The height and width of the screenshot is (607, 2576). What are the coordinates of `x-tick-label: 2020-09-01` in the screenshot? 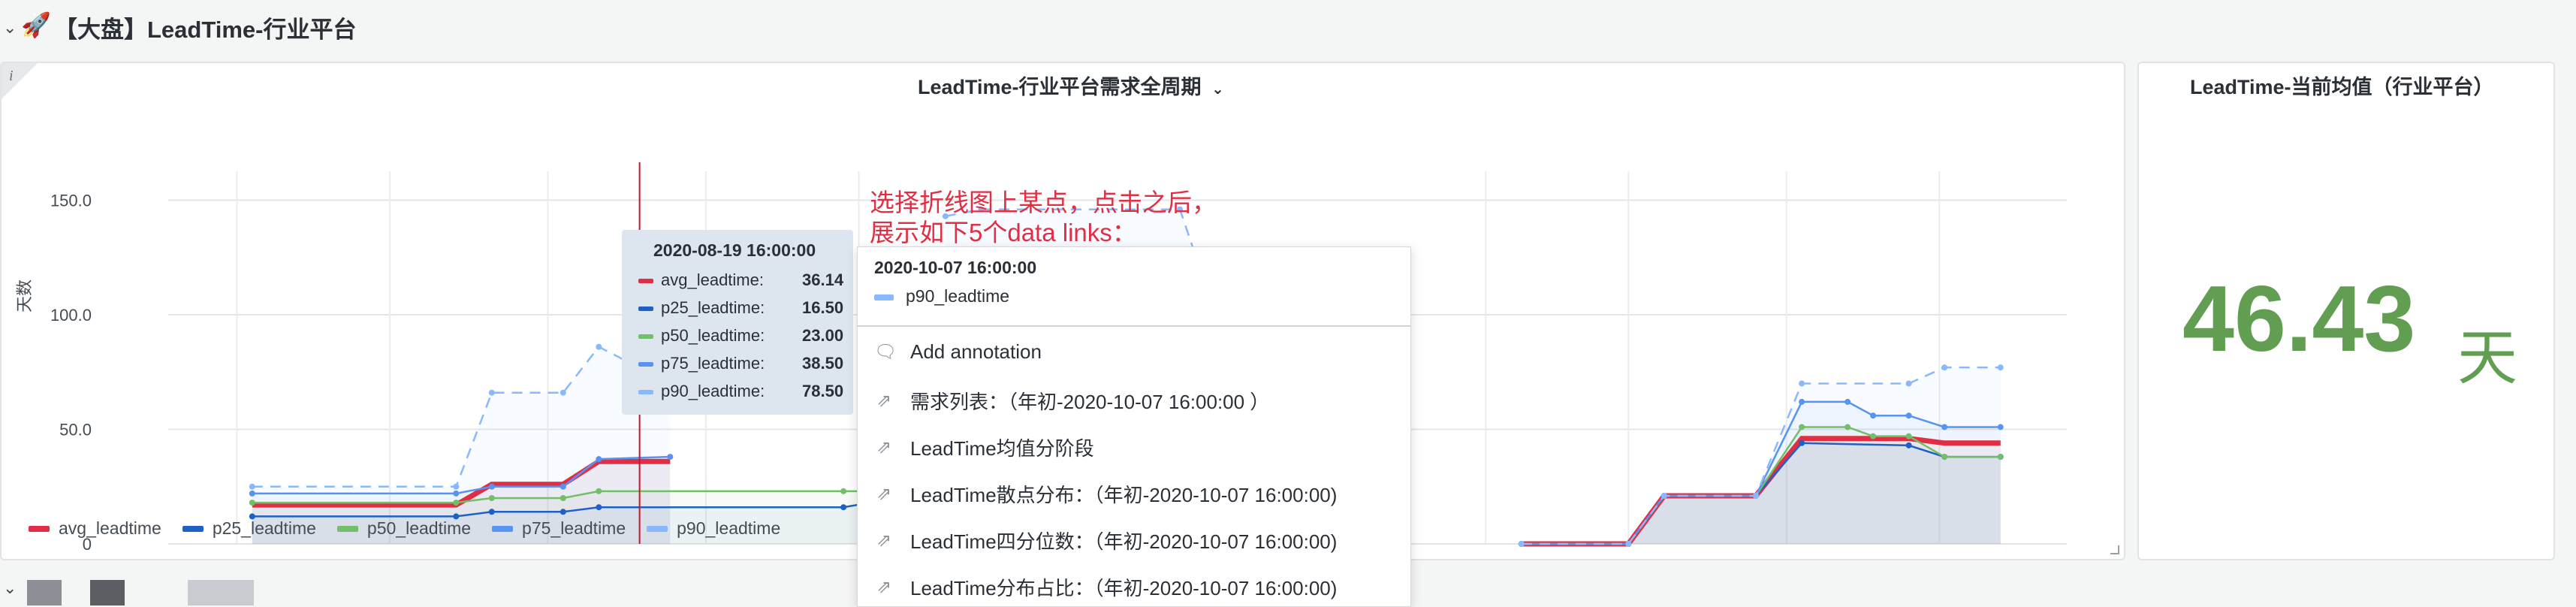 It's located at (707, 557).